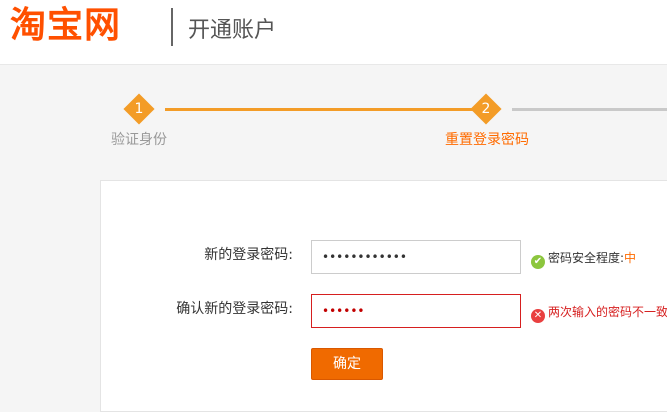 The image size is (667, 412). What do you see at coordinates (139, 109) in the screenshot?
I see `step-1-number: 1` at bounding box center [139, 109].